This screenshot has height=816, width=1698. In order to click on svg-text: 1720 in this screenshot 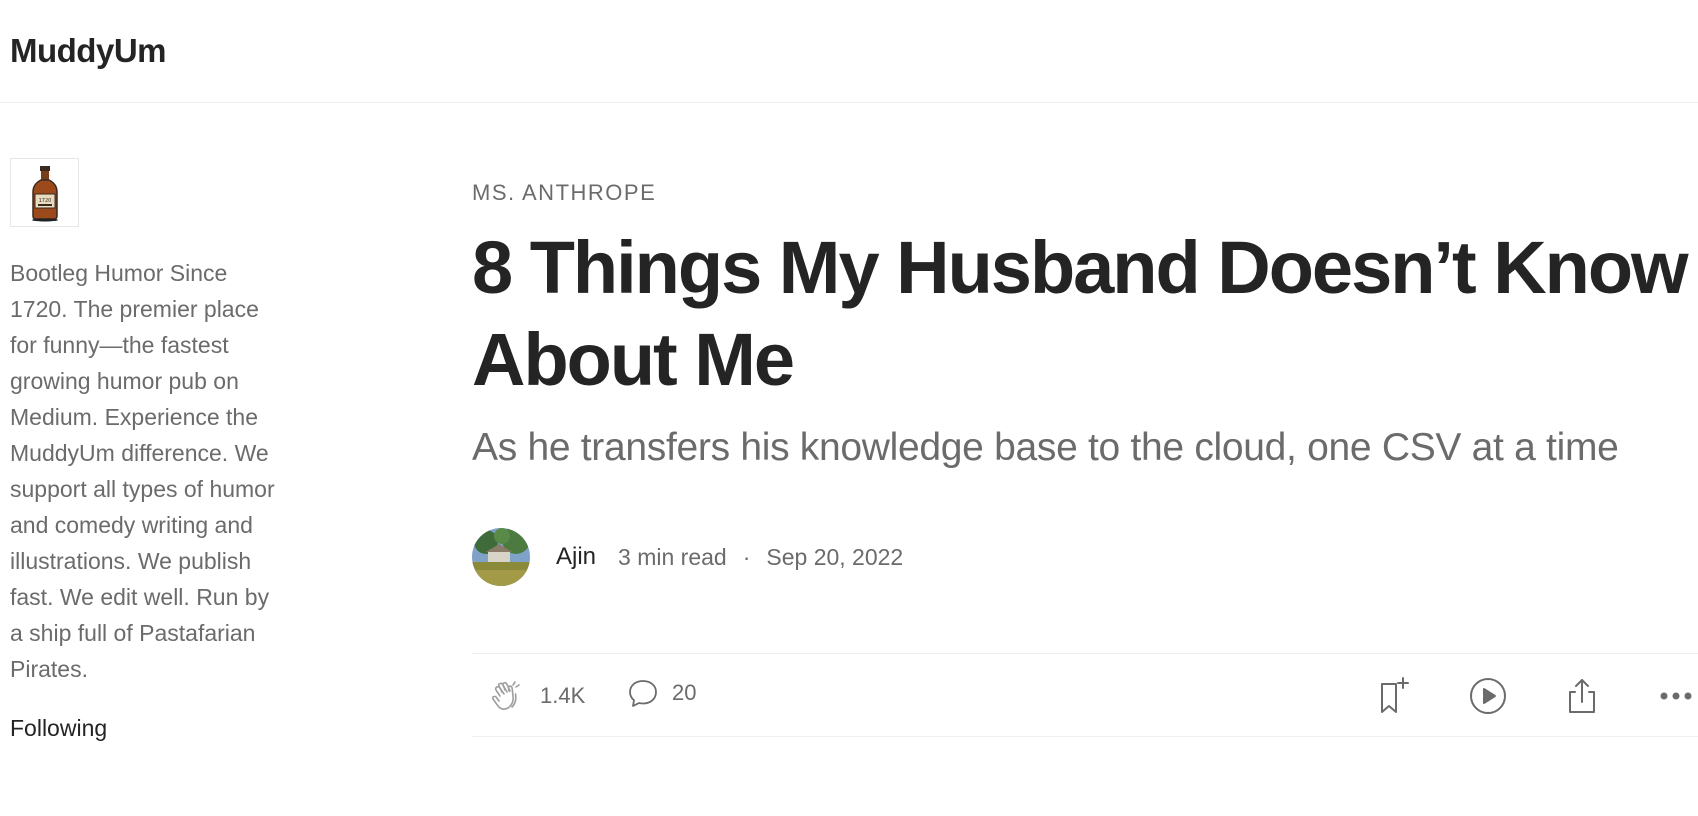, I will do `click(44, 201)`.